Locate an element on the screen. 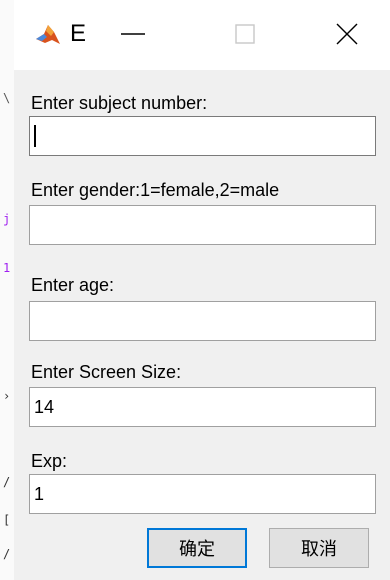 The width and height of the screenshot is (390, 580). screen-size-input is located at coordinates (202, 407).